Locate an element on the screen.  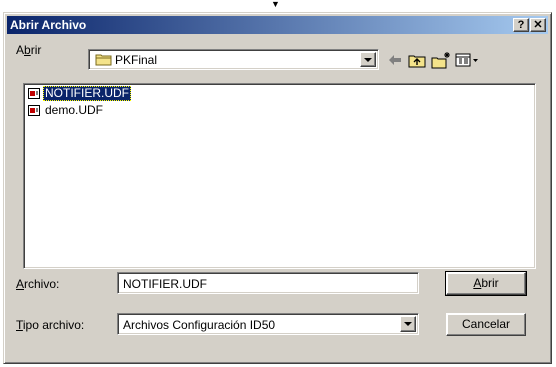
look-in-dropdown-arrow is located at coordinates (368, 59).